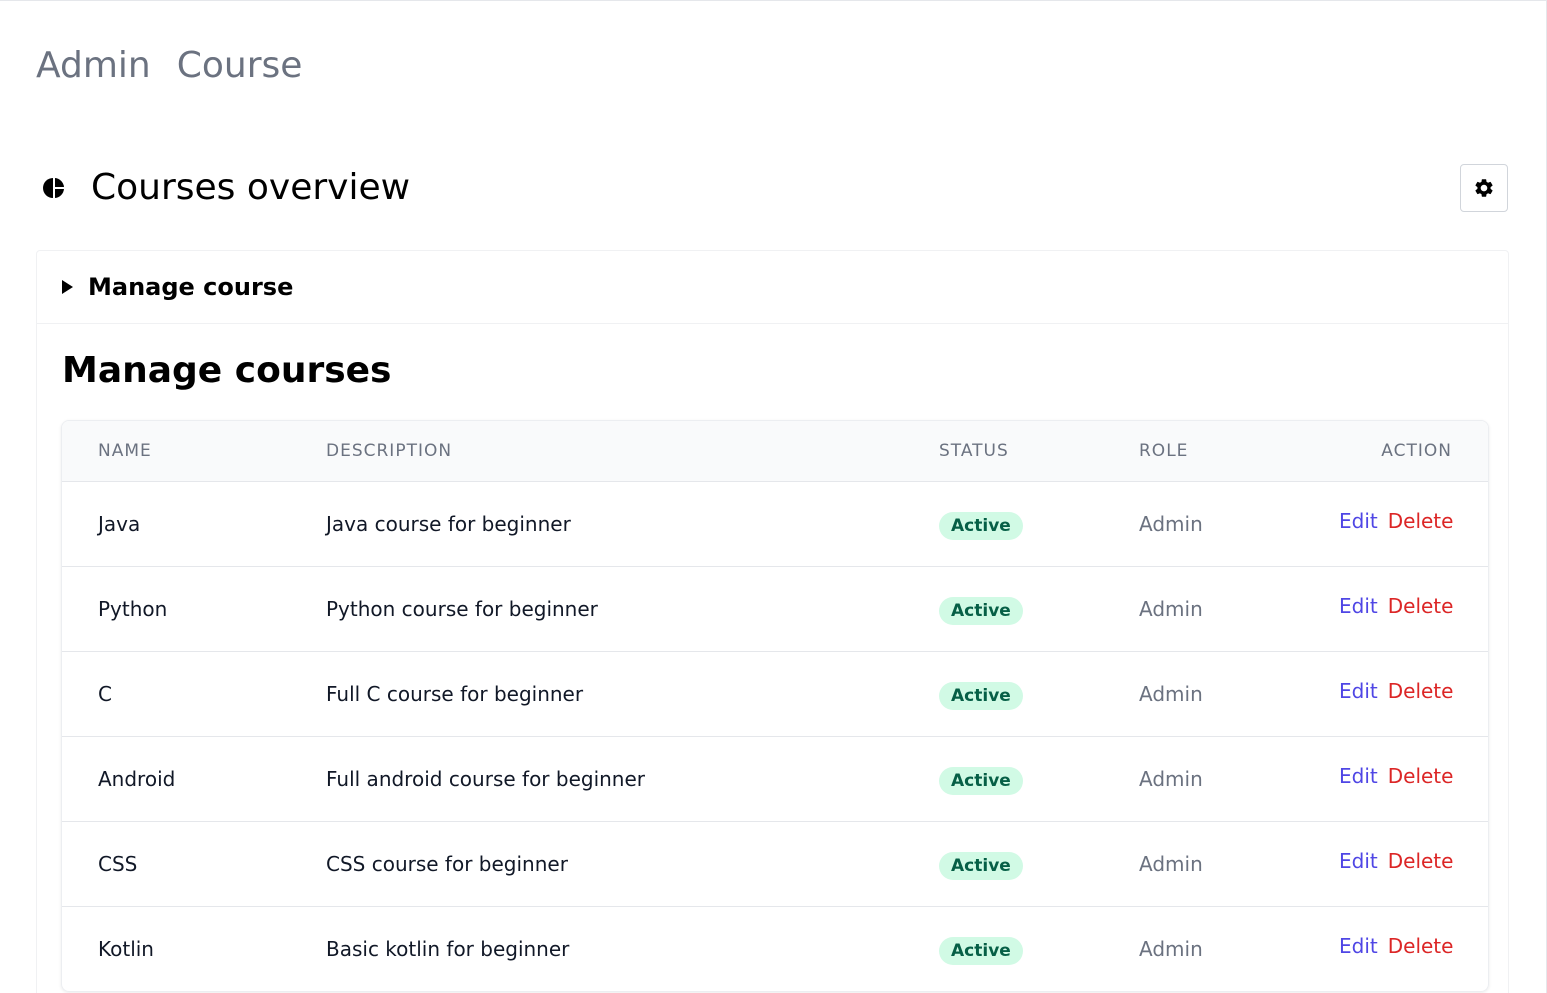 Image resolution: width=1547 pixels, height=993 pixels. What do you see at coordinates (125, 450) in the screenshot?
I see `column-header-name: NAME` at bounding box center [125, 450].